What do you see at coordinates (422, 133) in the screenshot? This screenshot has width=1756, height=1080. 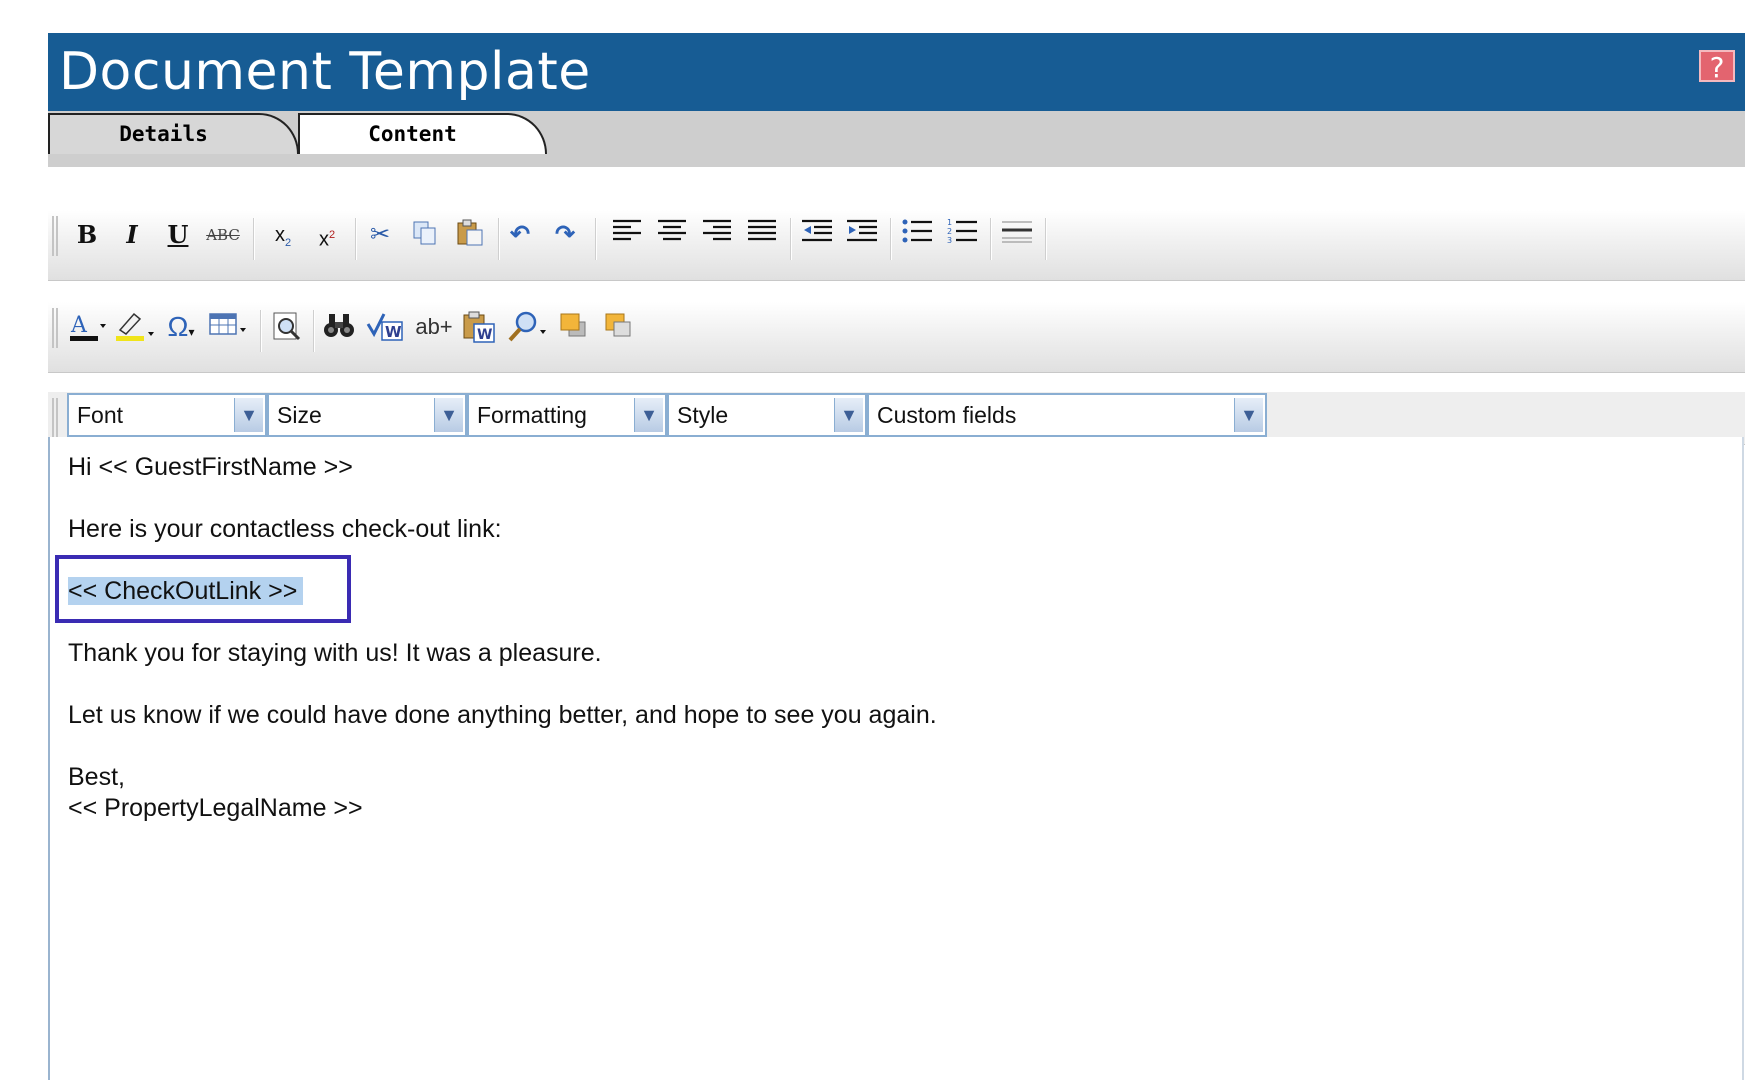 I see `tab-content: Content` at bounding box center [422, 133].